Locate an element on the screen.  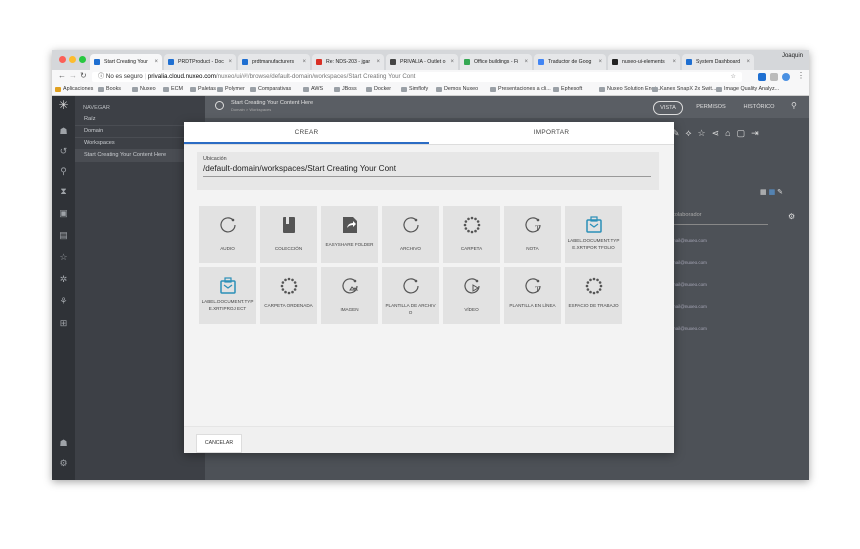
tasks-icon: ✲ is located at coordinates (63, 279).